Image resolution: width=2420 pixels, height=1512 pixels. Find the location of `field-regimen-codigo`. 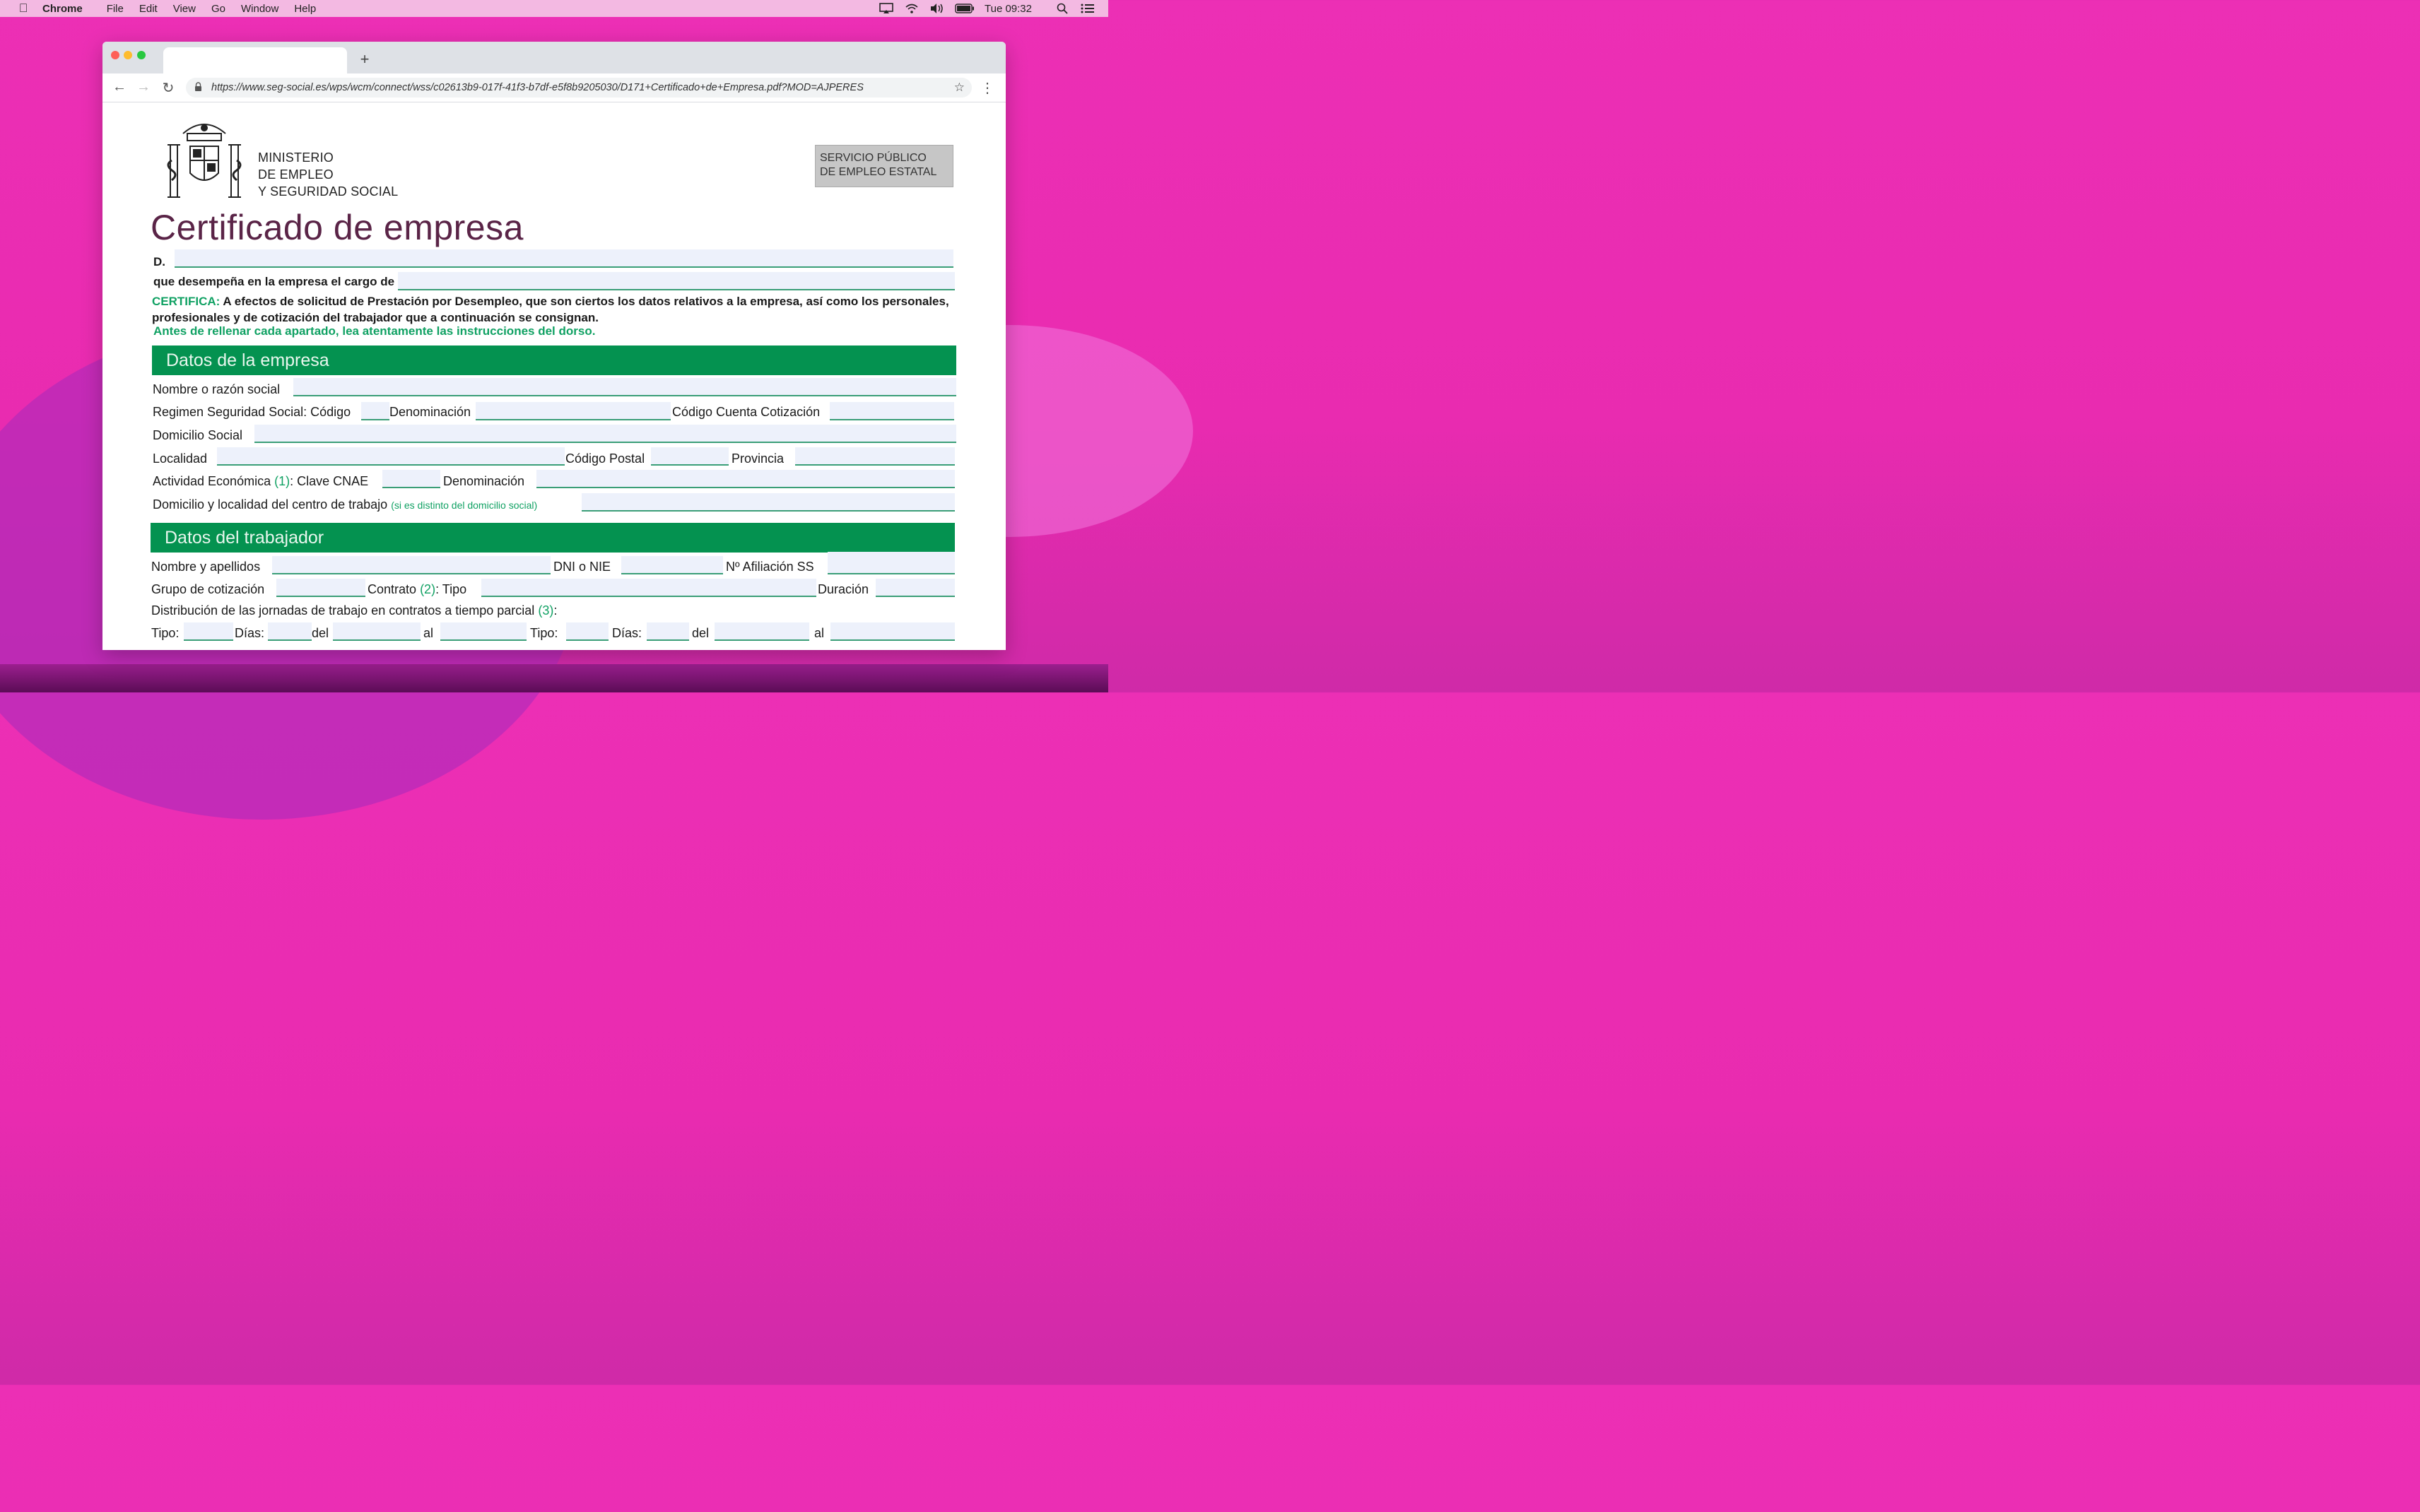

field-regimen-codigo is located at coordinates (375, 411).